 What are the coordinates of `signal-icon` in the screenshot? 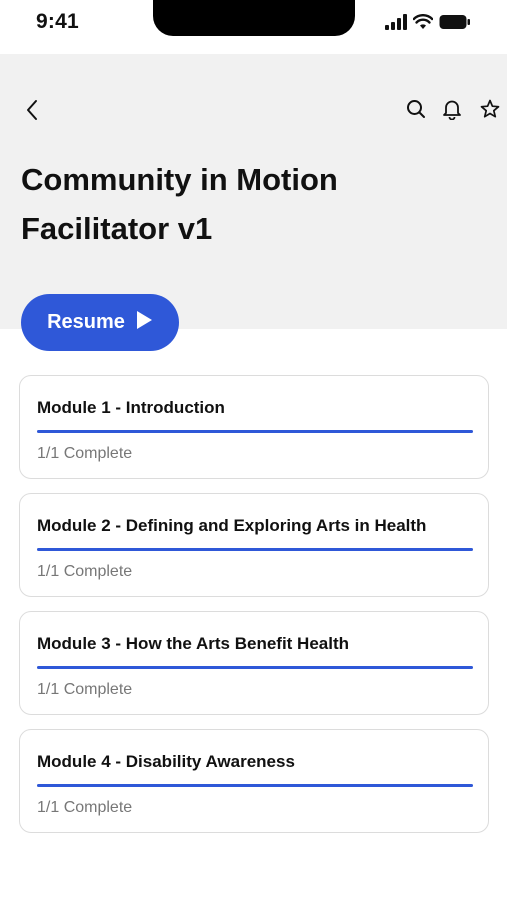 It's located at (396, 24).